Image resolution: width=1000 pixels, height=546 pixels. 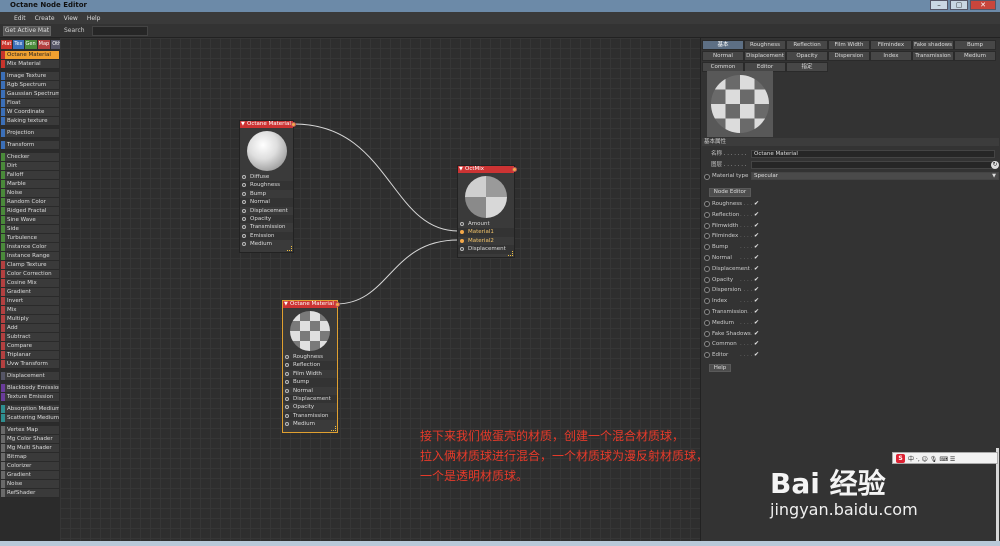 I want to click on channel-row-fake-shadows: Fake Shadows . . . . . ✔, so click(x=754, y=334).